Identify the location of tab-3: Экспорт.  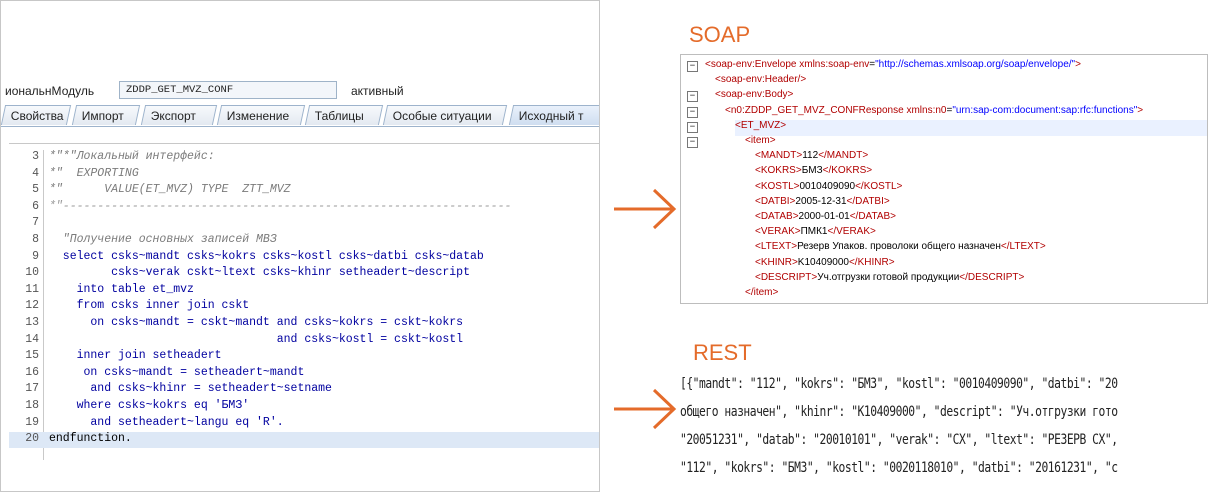
(179, 115).